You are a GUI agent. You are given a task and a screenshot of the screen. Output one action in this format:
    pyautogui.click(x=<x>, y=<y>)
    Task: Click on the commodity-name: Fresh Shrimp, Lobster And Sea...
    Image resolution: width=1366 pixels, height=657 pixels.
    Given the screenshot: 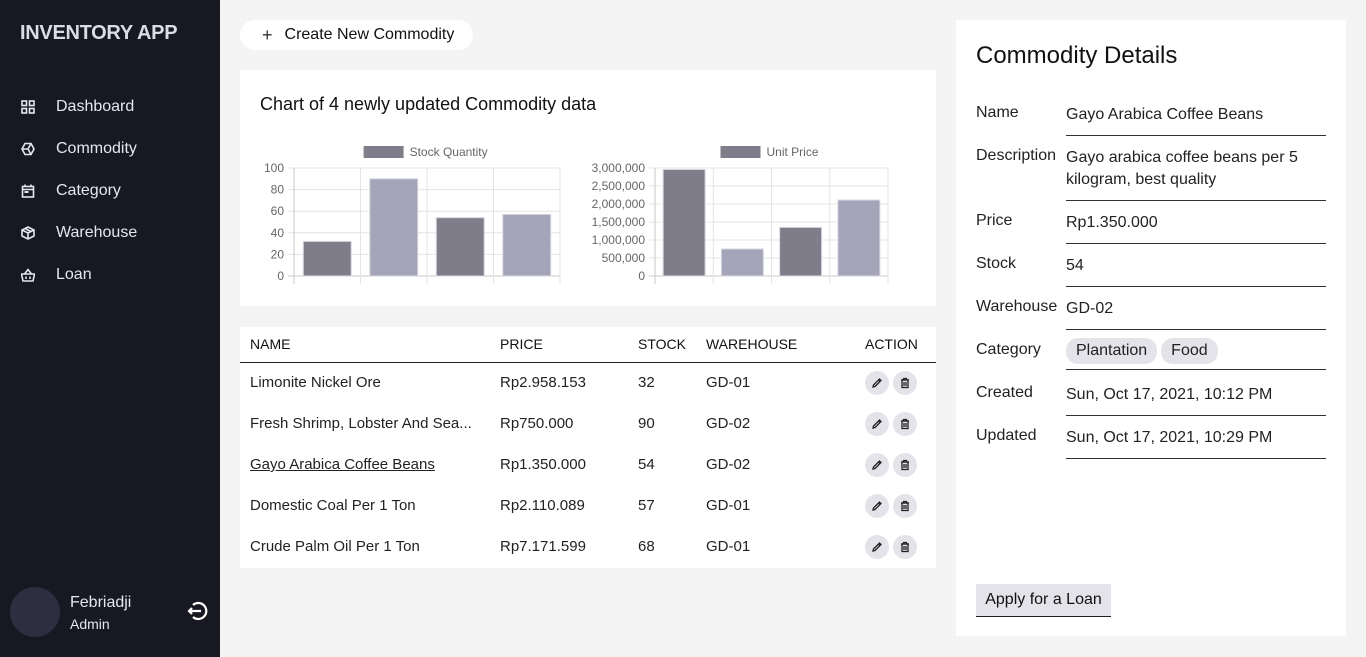 What is the action you would take?
    pyautogui.click(x=361, y=423)
    